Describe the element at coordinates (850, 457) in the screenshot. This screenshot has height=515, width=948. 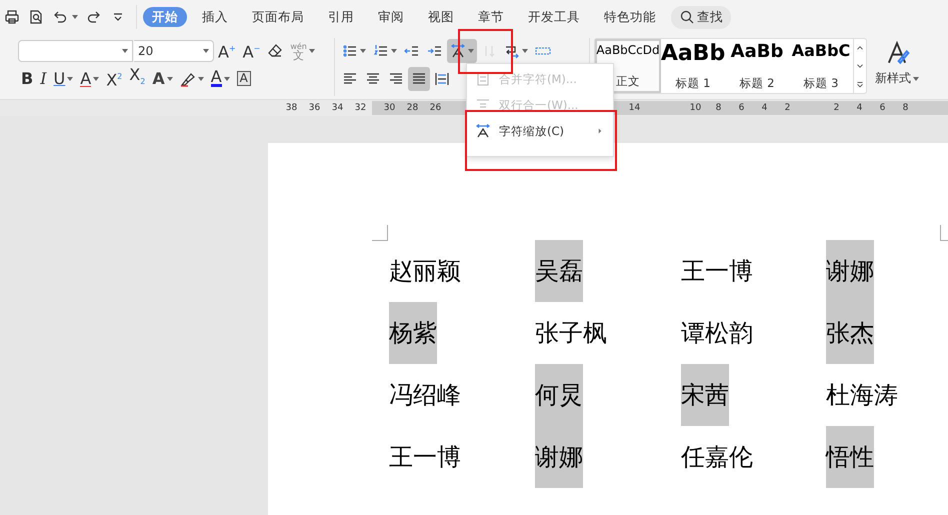
I see `name-text: 悟性` at that location.